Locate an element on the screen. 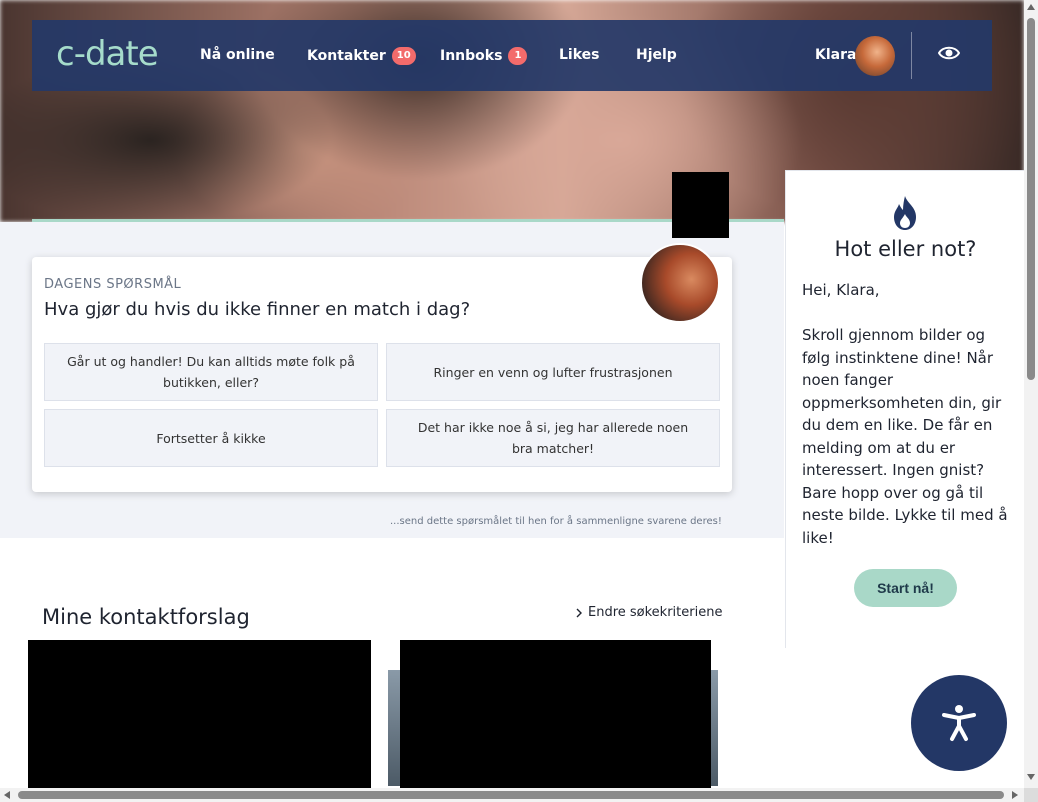 The width and height of the screenshot is (1038, 802). redacted-block is located at coordinates (700, 205).